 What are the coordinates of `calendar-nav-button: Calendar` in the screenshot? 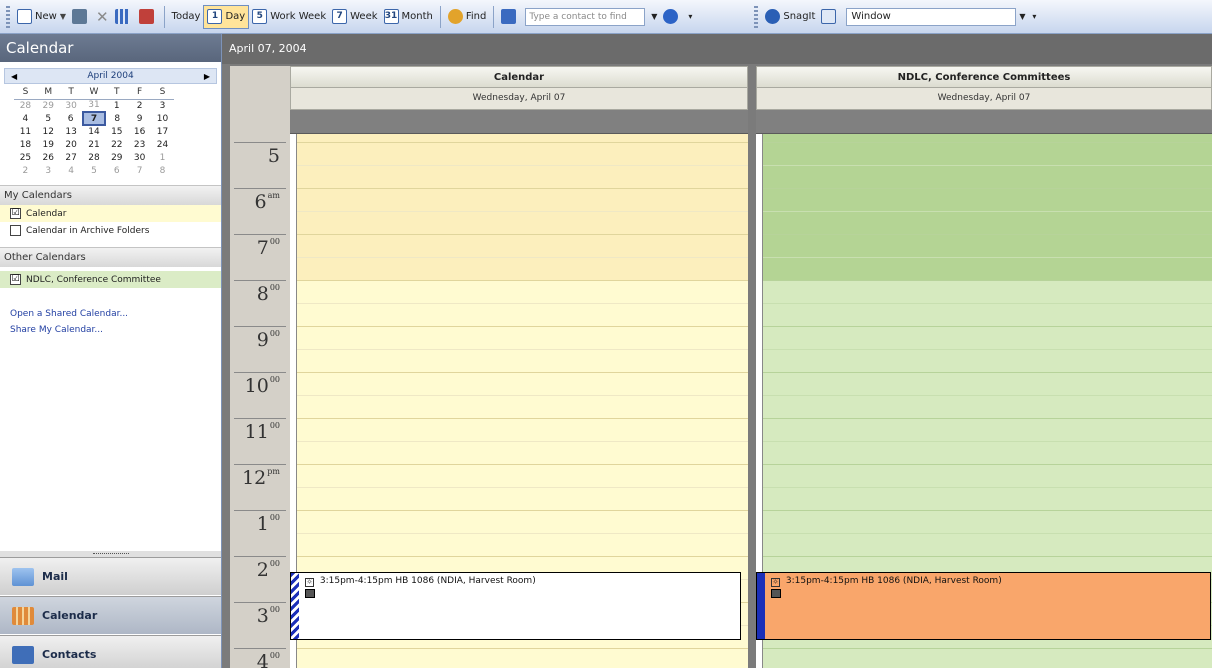 It's located at (110, 615).